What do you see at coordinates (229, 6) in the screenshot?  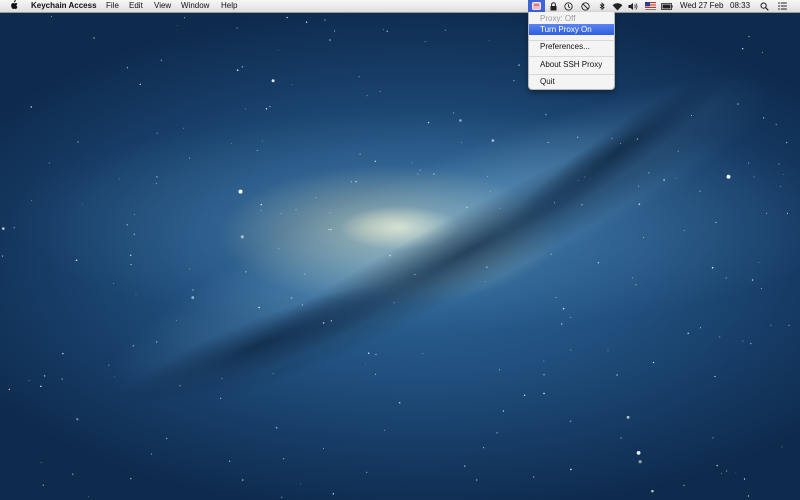 I see `menu-help: Help` at bounding box center [229, 6].